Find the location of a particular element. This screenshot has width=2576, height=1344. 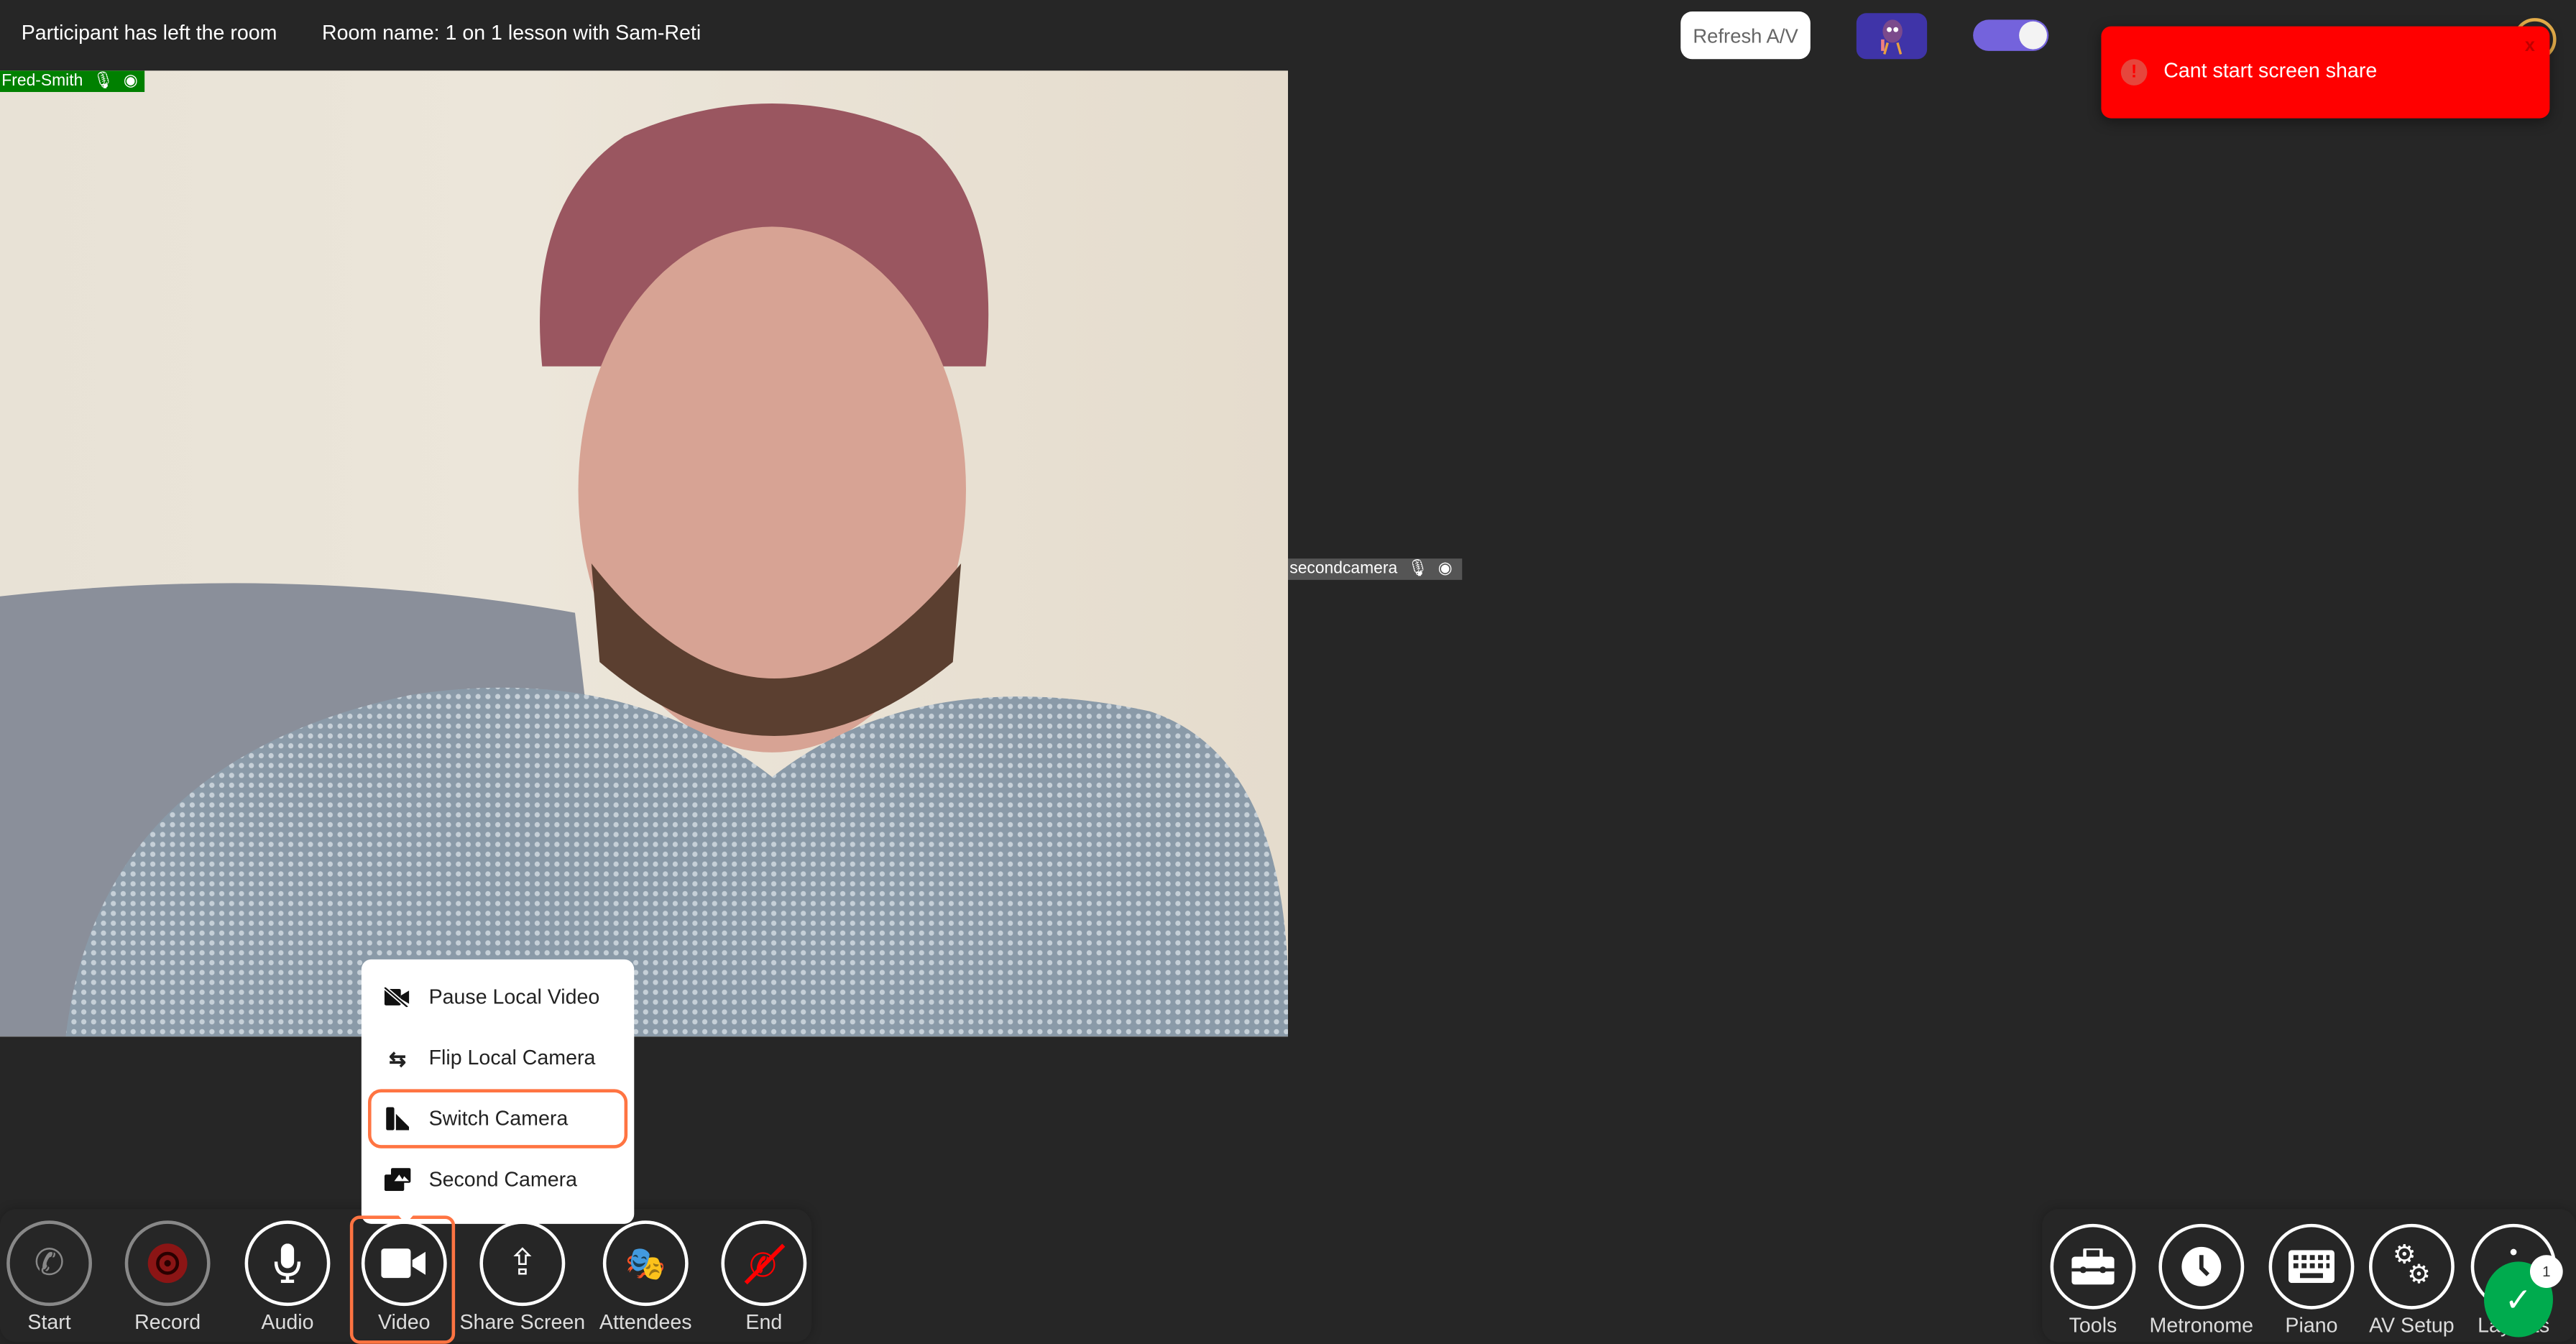

av-setup-button: ⚙ ⚙ AV Setup is located at coordinates (2411, 1281).